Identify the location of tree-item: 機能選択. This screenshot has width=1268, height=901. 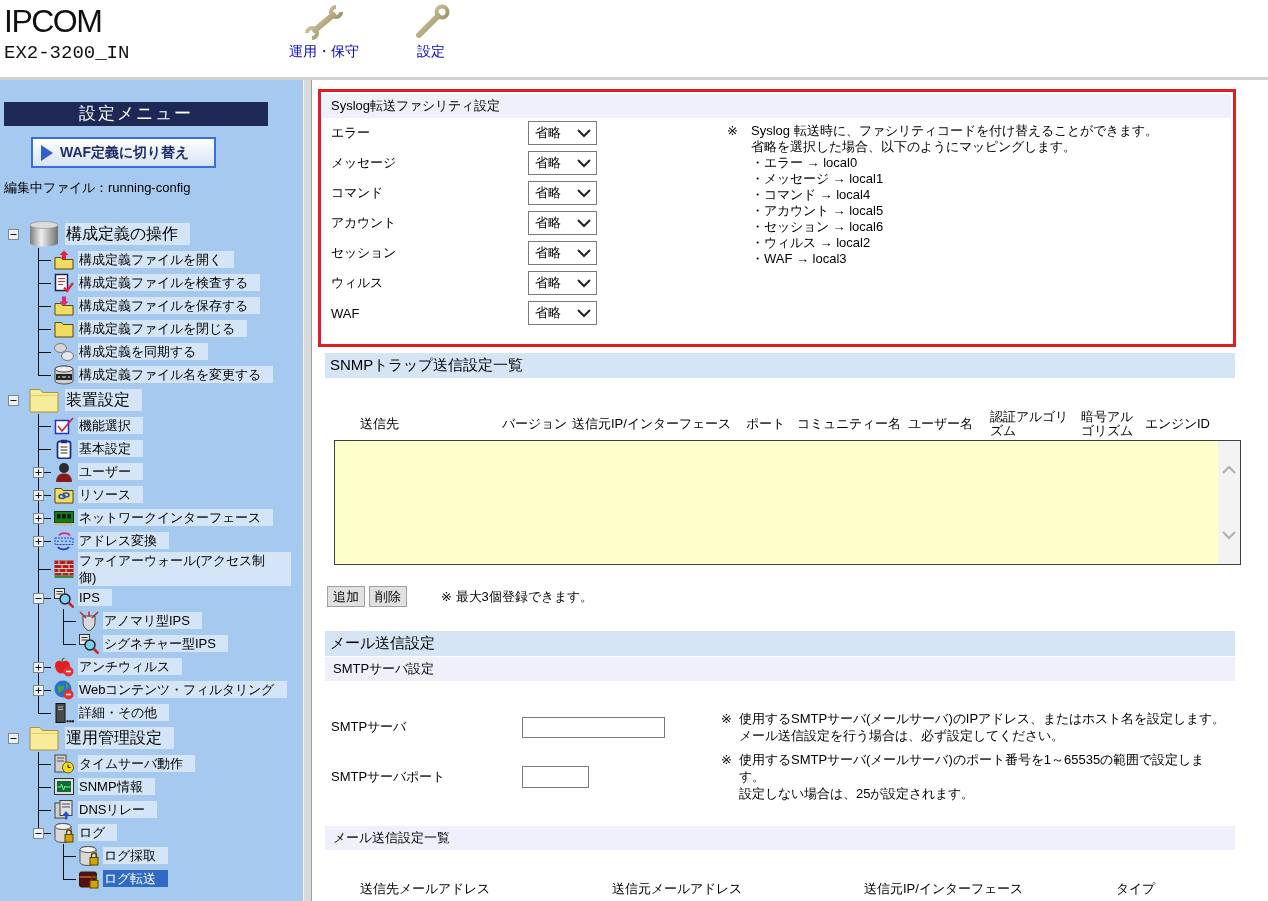
(110, 425).